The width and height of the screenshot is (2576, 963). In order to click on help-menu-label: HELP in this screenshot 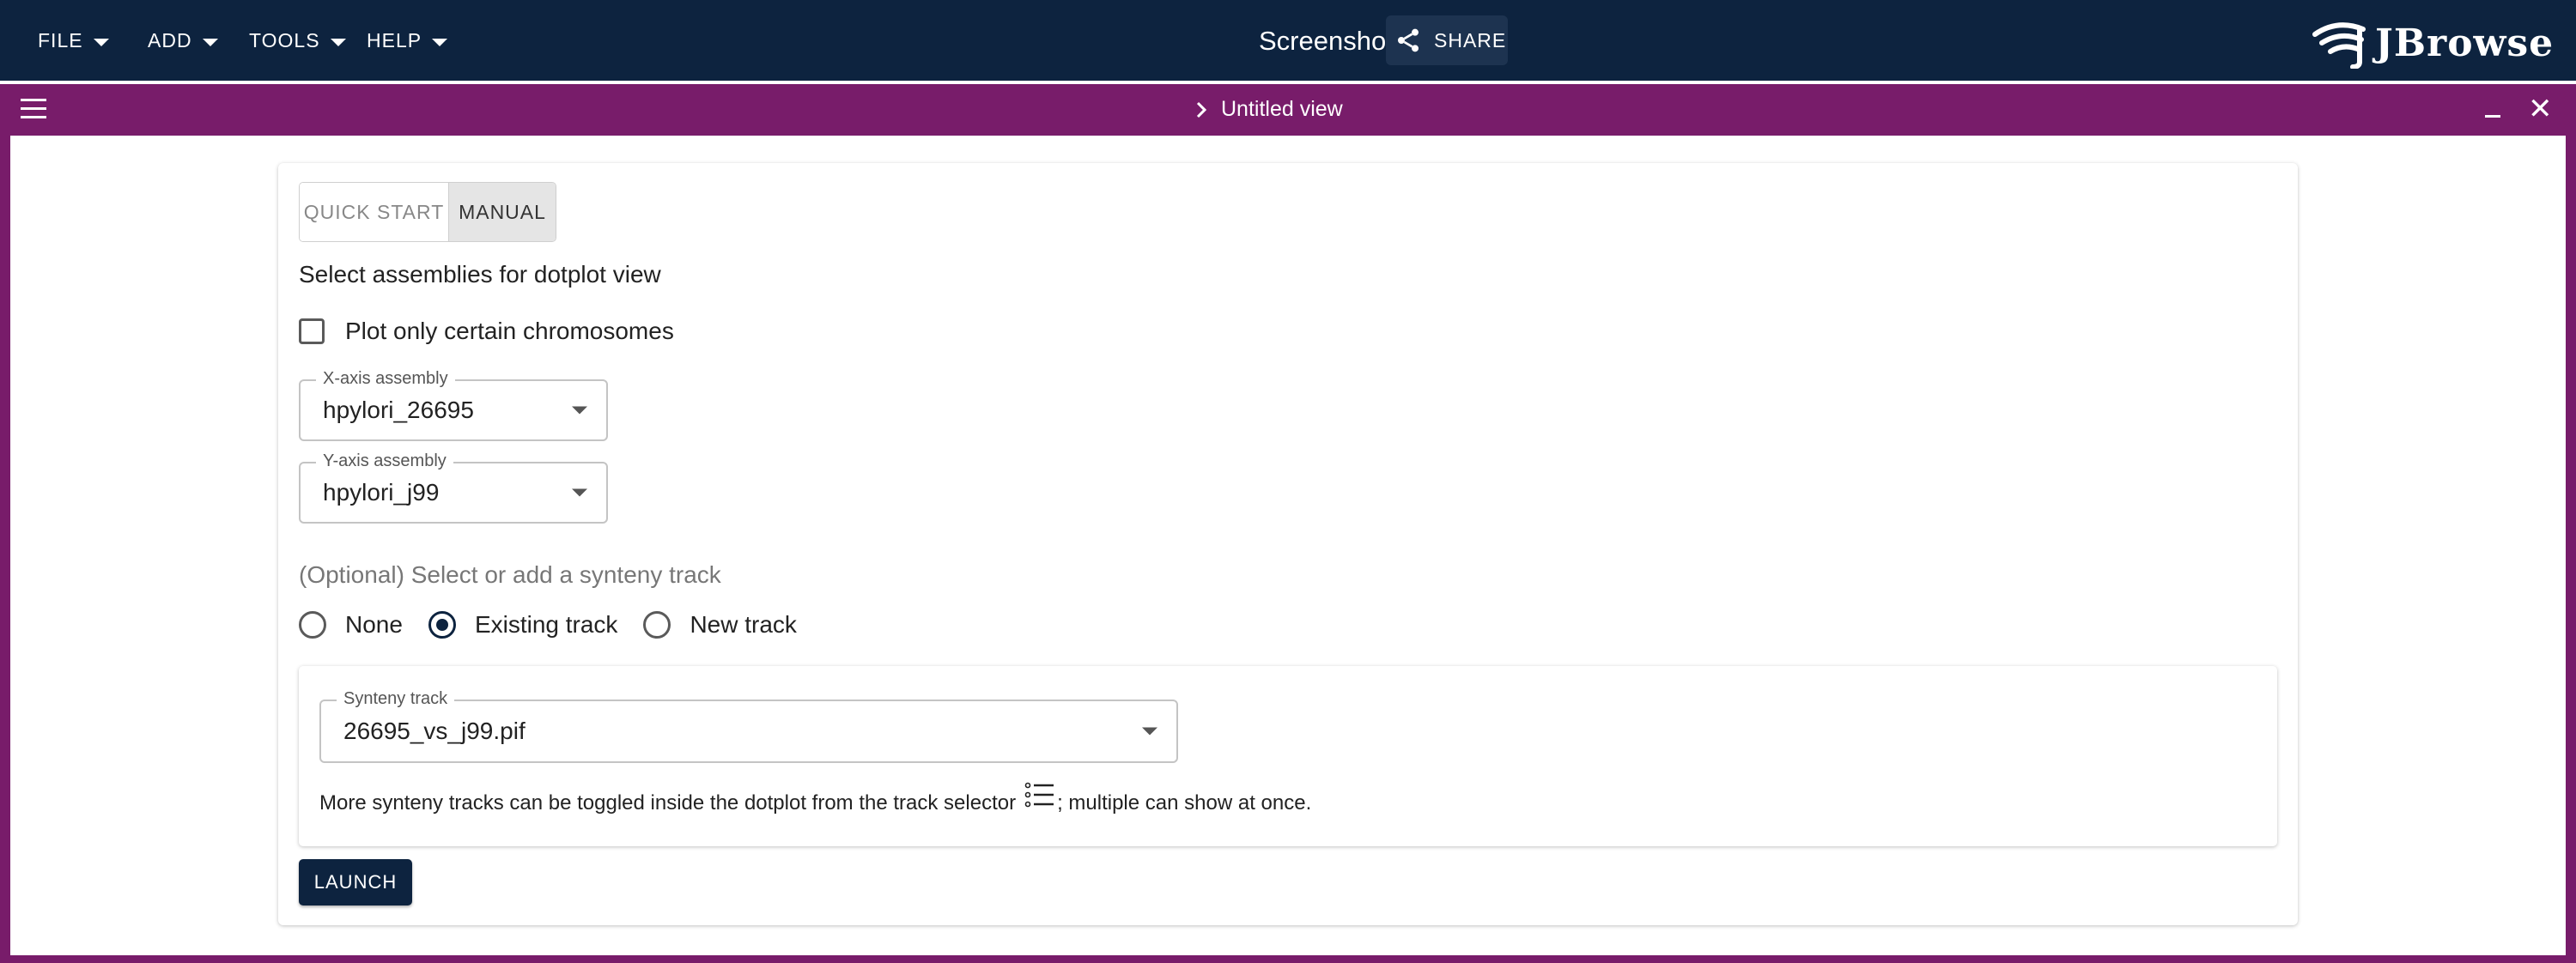, I will do `click(394, 39)`.